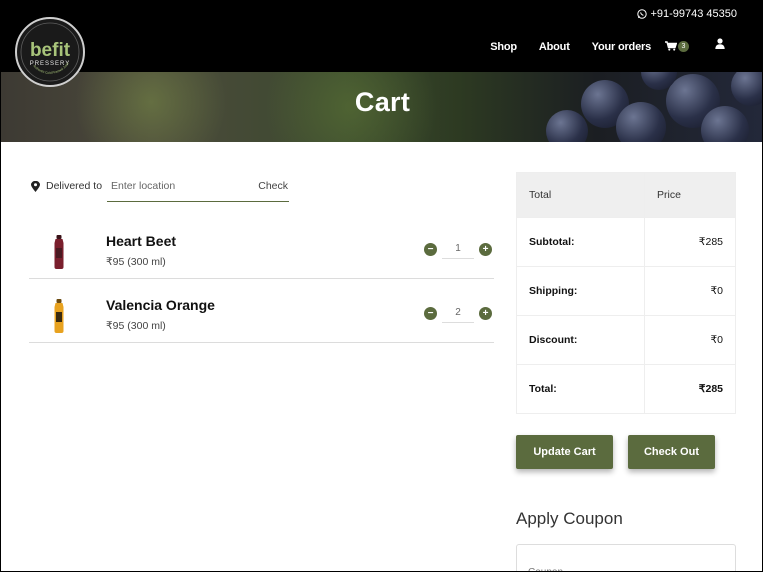 The width and height of the screenshot is (763, 572). What do you see at coordinates (554, 47) in the screenshot?
I see `nav-about: About` at bounding box center [554, 47].